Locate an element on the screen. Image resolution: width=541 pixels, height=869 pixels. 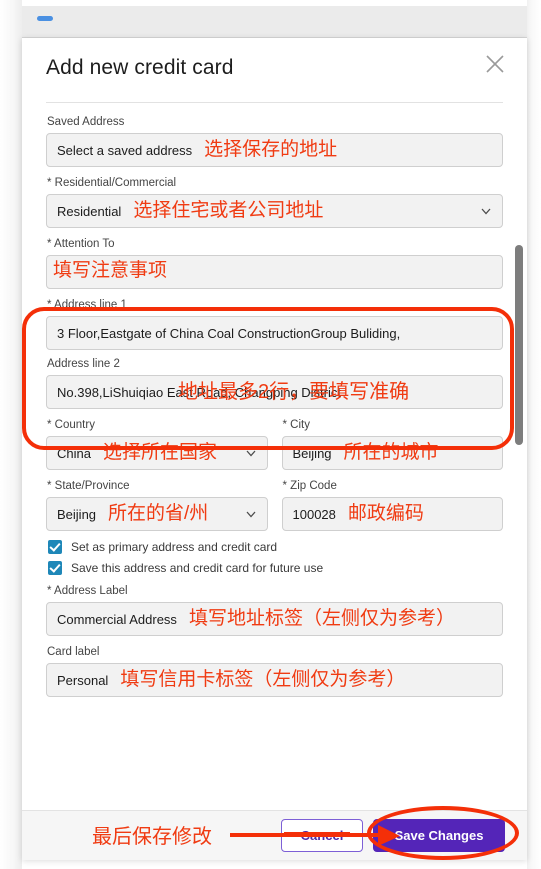
field-city: City Beijing 所在的城市 is located at coordinates (392, 444).